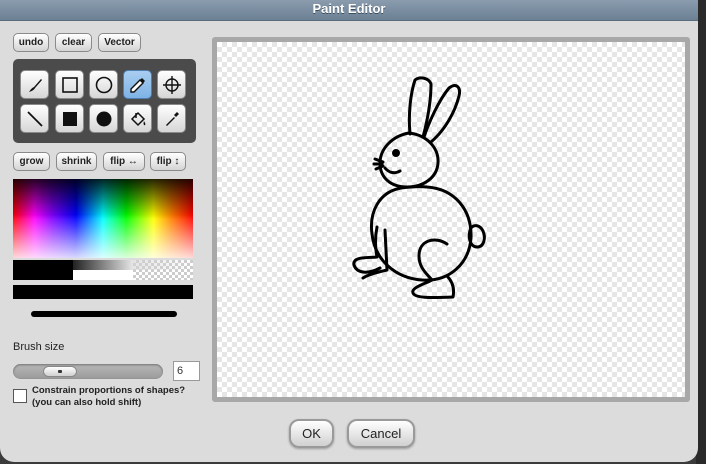 This screenshot has height=464, width=706. What do you see at coordinates (119, 42) in the screenshot?
I see `vector-button: Vector` at bounding box center [119, 42].